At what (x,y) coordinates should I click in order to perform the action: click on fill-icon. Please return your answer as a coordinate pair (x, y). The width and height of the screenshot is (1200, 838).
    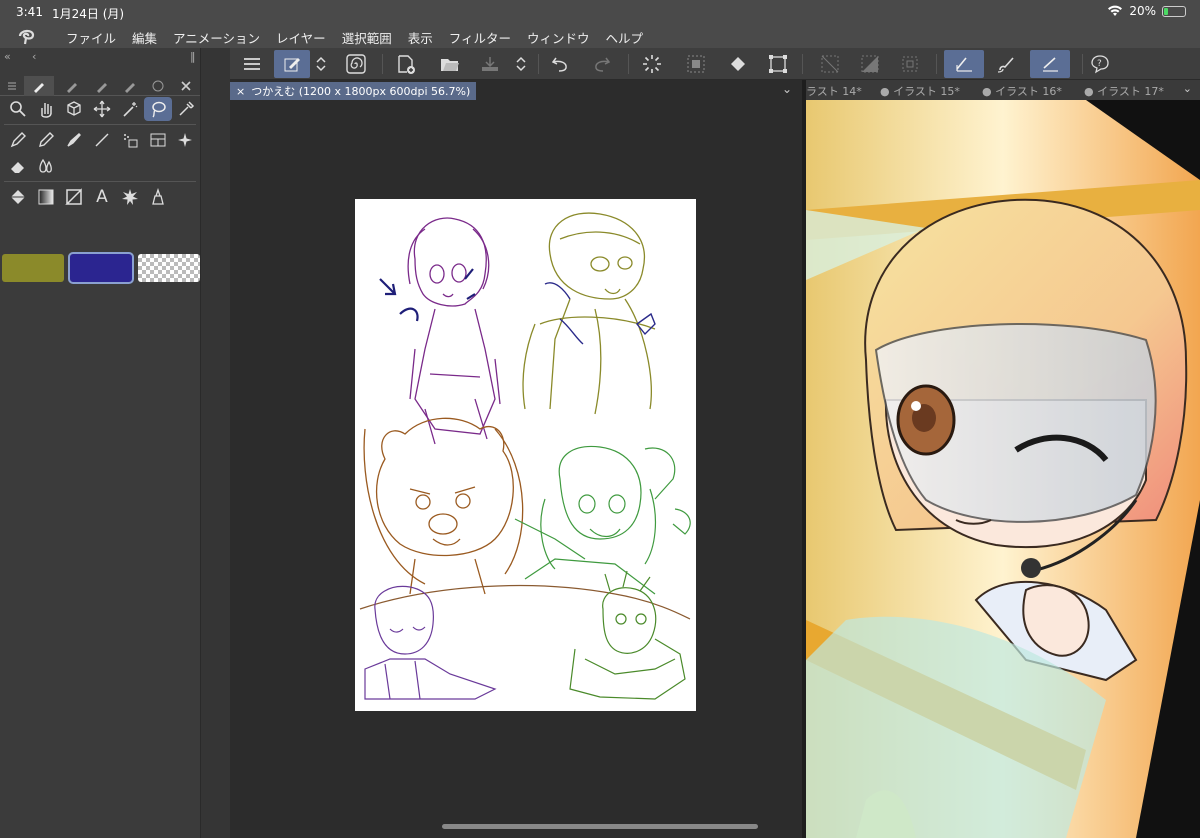
    Looking at the image, I should click on (738, 64).